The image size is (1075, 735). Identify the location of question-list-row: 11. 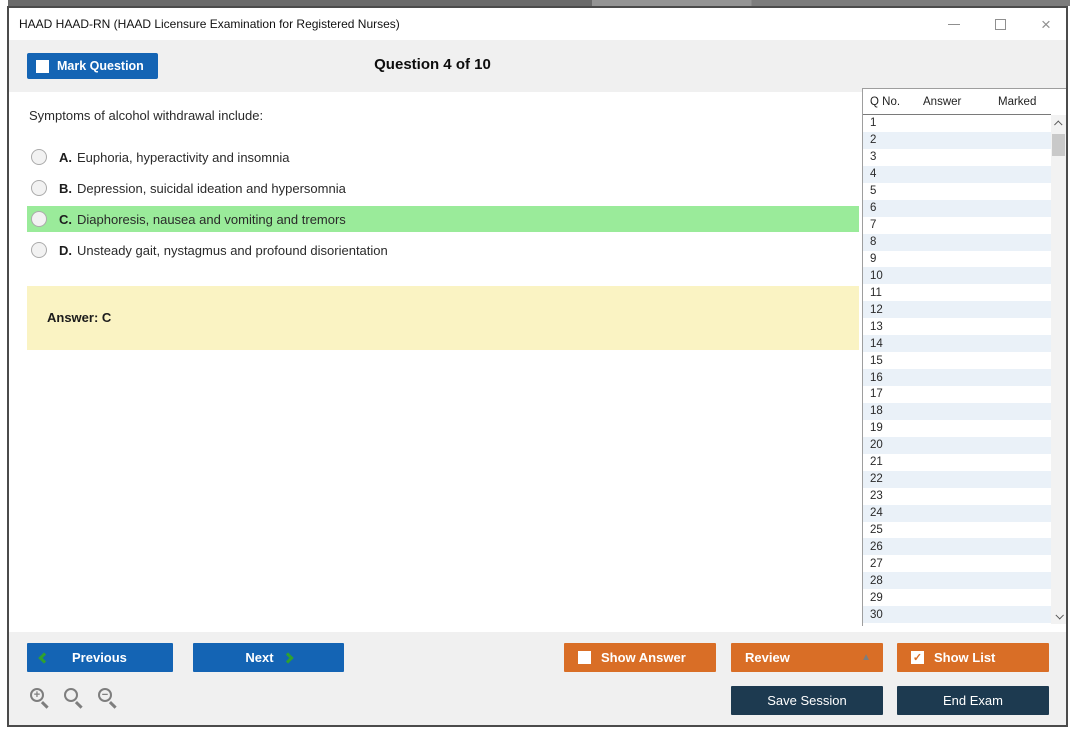
(957, 293).